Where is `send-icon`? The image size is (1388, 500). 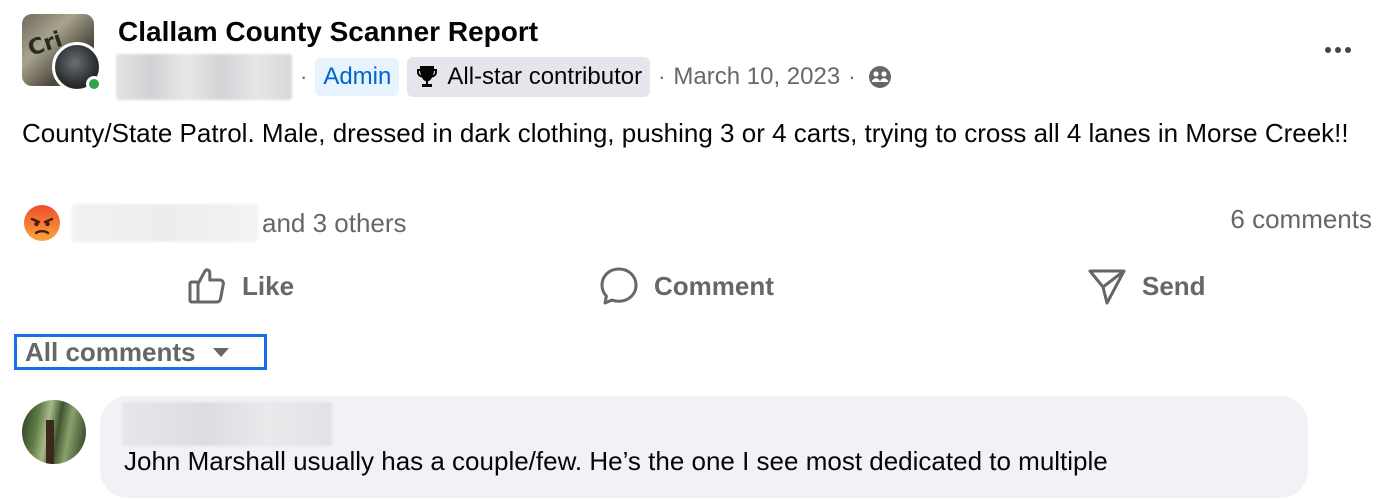 send-icon is located at coordinates (1107, 287).